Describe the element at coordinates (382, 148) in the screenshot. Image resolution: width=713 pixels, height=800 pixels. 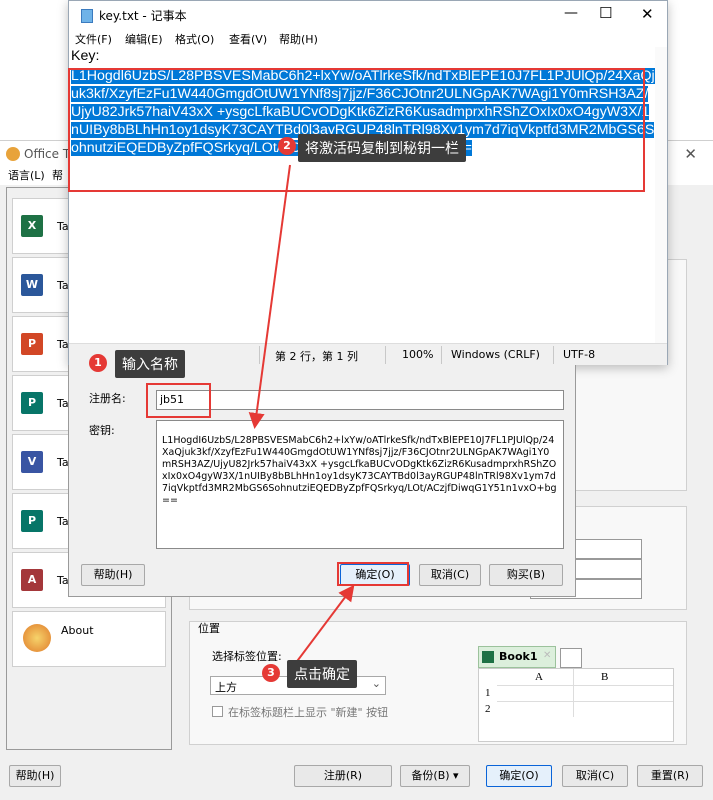
I see `step-2-tooltip: 将激活码复制到秘钥一栏` at that location.